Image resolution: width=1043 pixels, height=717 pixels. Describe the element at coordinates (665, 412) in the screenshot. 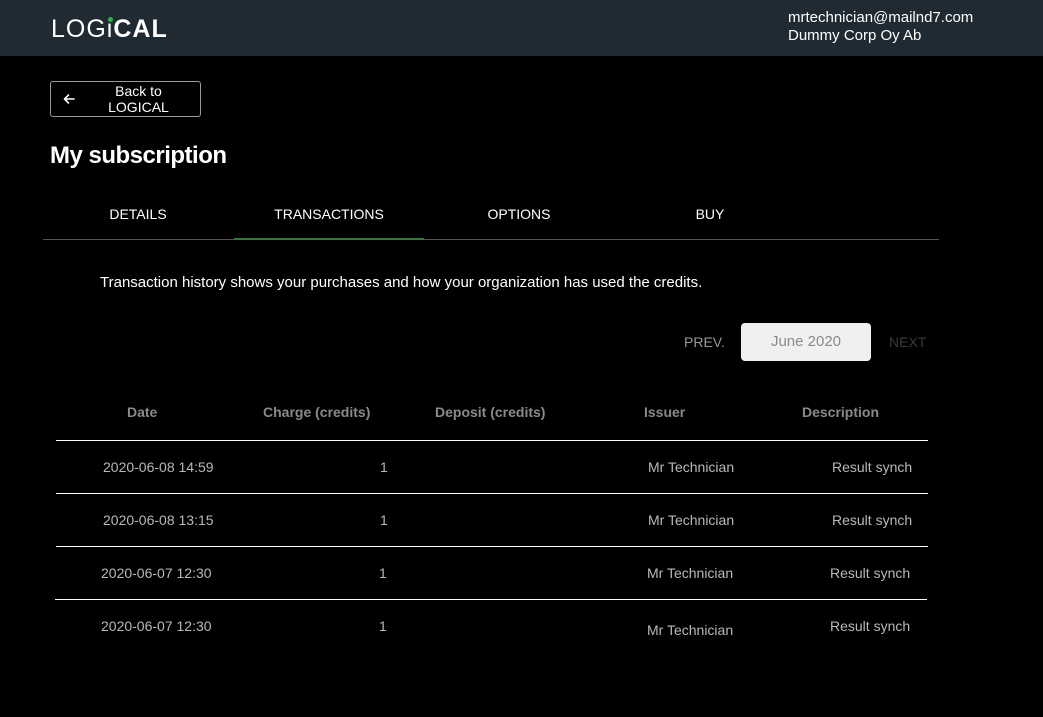

I see `column-header-issuer: Issuer` at that location.